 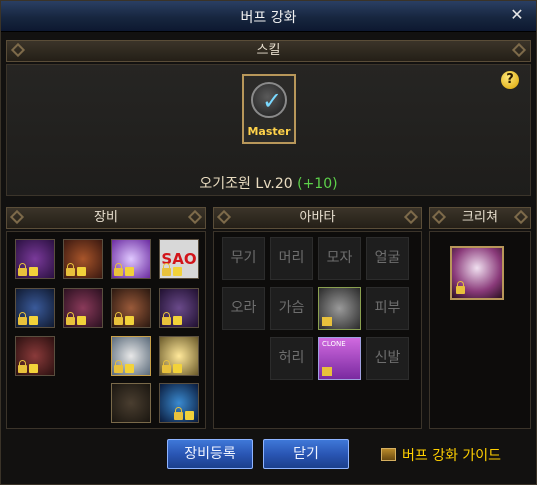 I want to click on avatar-slot-face: 얼굴, so click(x=387, y=258).